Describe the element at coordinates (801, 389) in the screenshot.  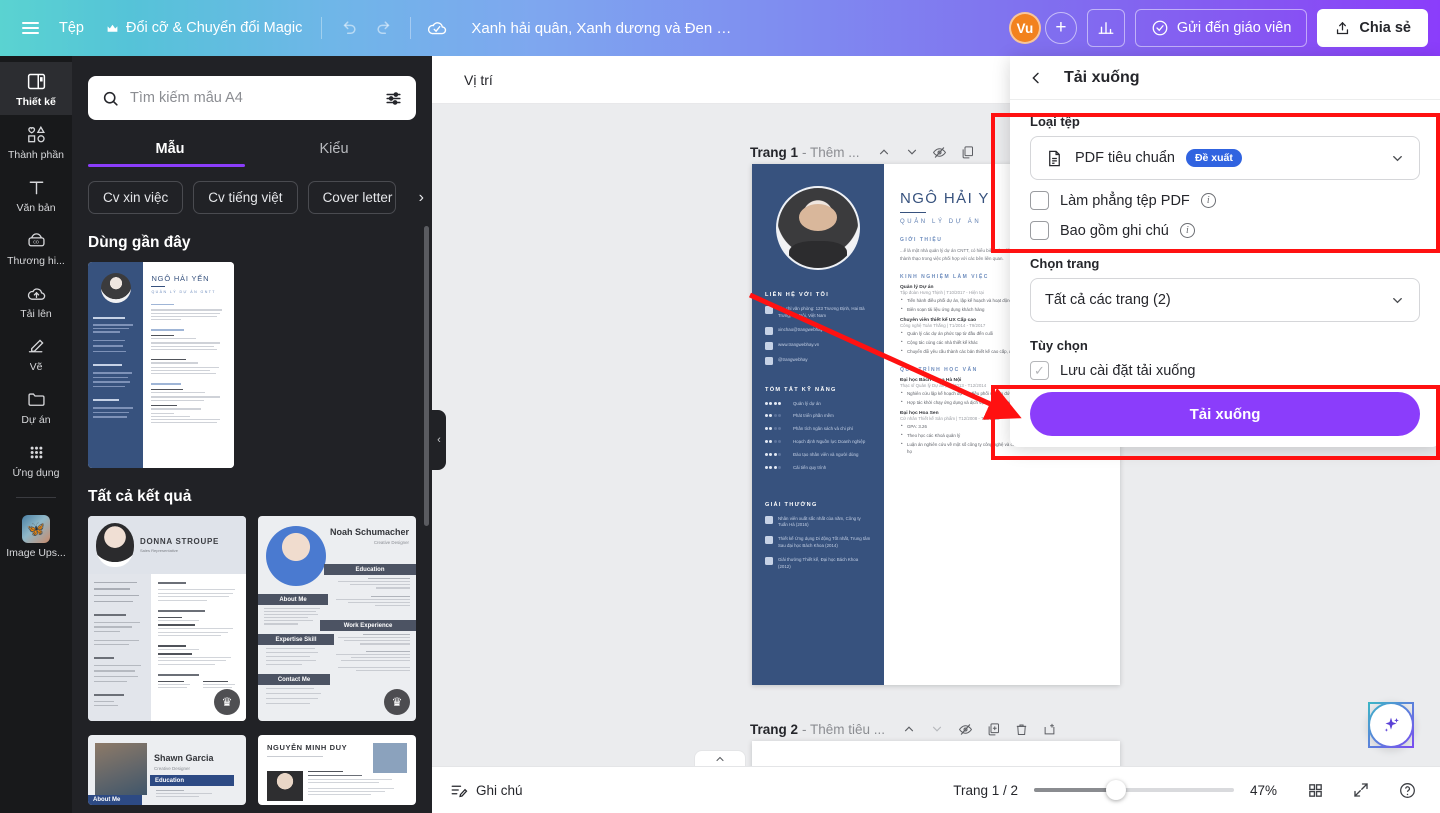
I see `resume-skills-heading: TÓM TẮT KỸ NĂNG` at that location.